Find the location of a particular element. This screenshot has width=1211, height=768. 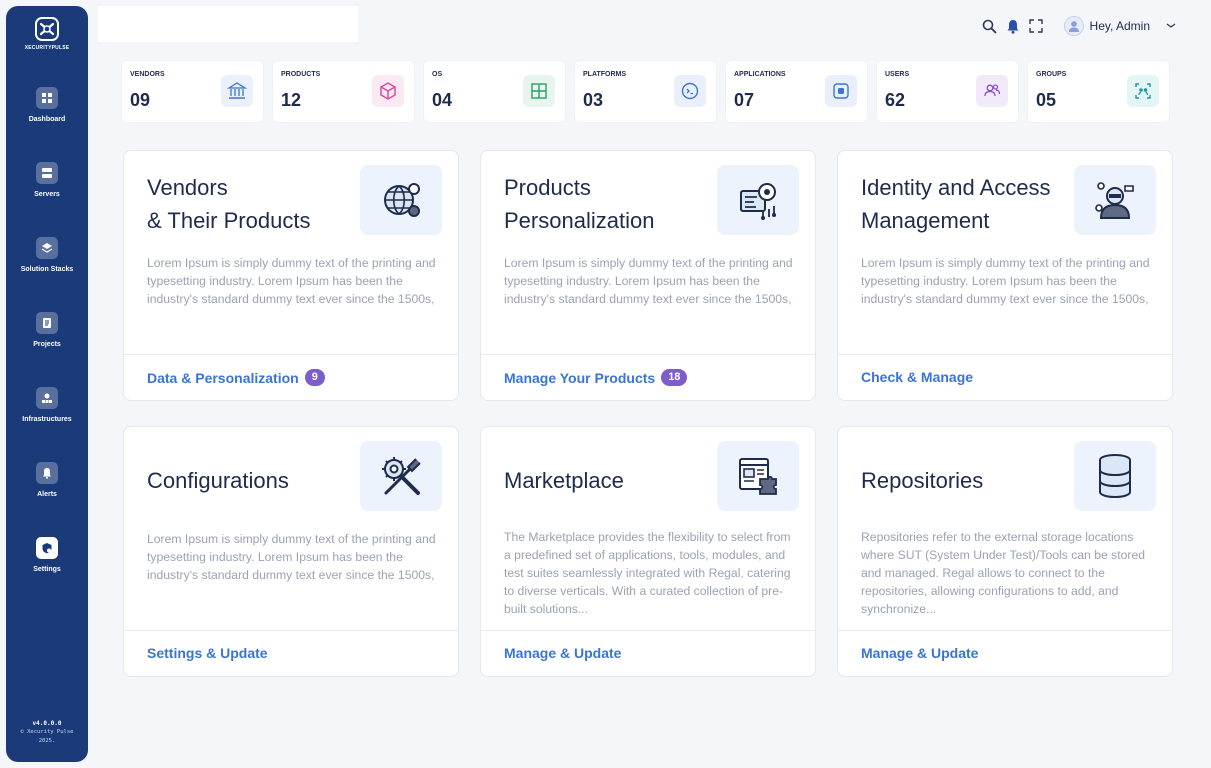

card-title: Products Personalization is located at coordinates (614, 204).